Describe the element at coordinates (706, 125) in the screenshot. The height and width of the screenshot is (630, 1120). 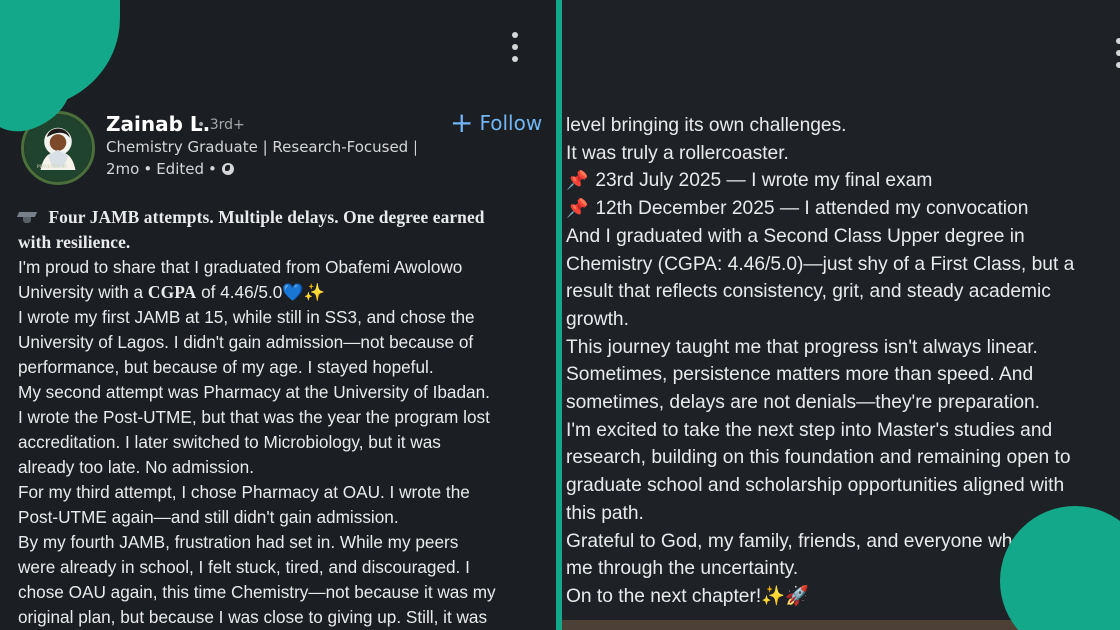
I see `post-line: level bringing its own challenges.` at that location.